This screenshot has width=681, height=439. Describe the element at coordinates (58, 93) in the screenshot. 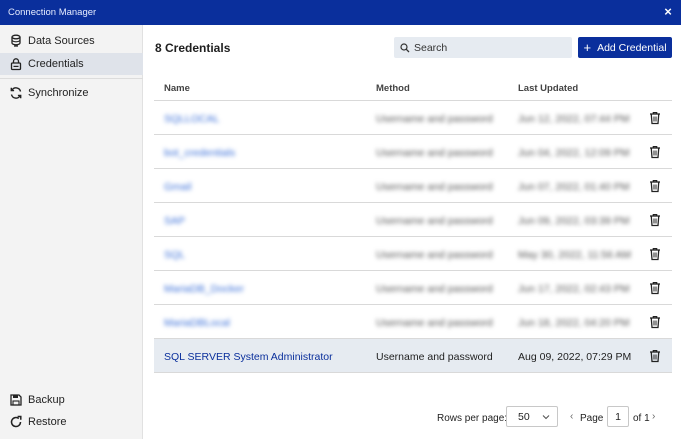

I see `sidebar-item-label: Synchronize` at that location.